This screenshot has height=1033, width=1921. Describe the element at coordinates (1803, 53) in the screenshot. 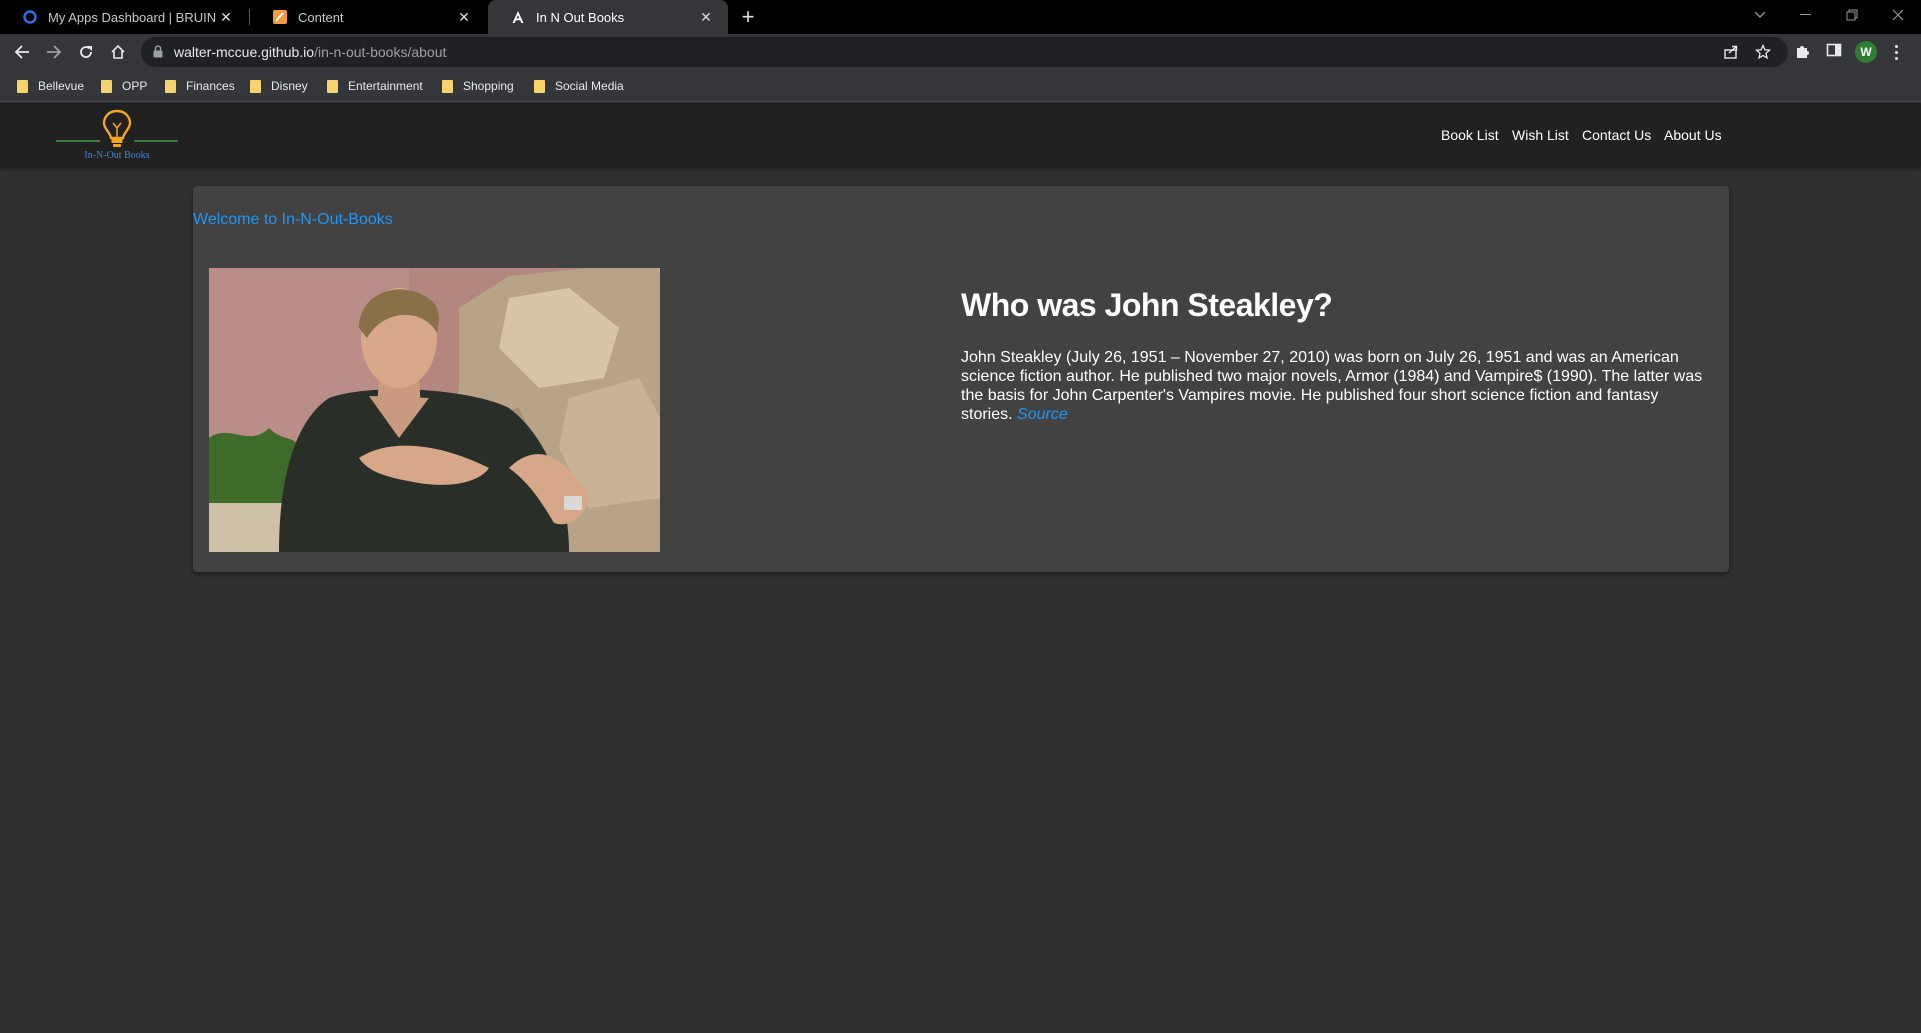

I see `extensions-puzzle-icon` at that location.